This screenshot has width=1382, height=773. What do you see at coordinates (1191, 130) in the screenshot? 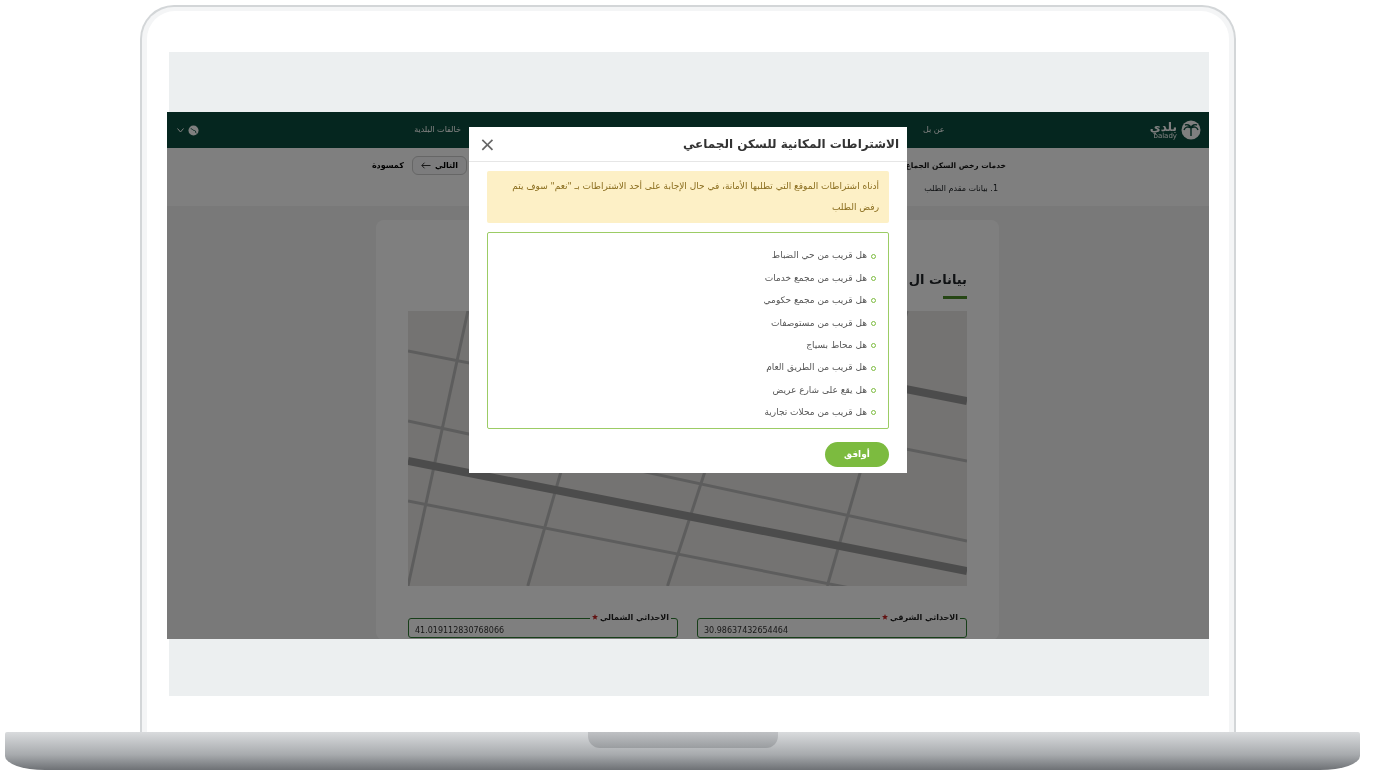
I see `palm-logo-icon` at bounding box center [1191, 130].